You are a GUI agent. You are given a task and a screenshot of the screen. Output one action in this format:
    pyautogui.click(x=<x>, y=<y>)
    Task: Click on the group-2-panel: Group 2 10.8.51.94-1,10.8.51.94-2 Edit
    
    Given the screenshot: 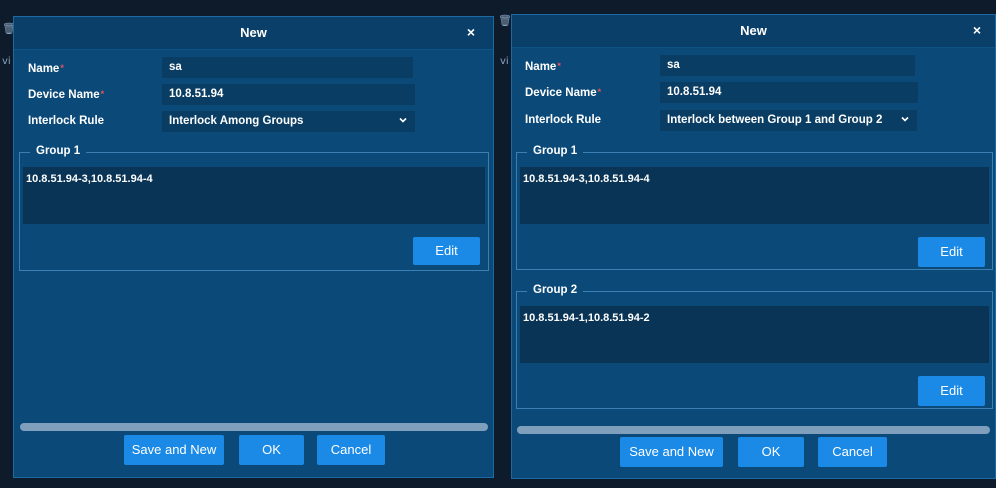 What is the action you would take?
    pyautogui.click(x=754, y=346)
    